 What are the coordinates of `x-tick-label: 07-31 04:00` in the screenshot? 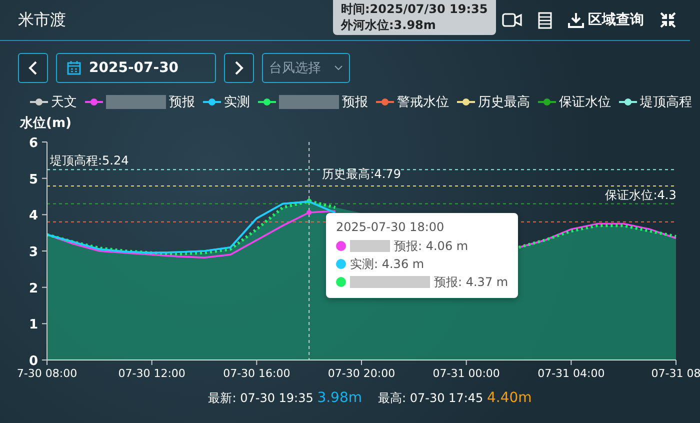 It's located at (571, 372).